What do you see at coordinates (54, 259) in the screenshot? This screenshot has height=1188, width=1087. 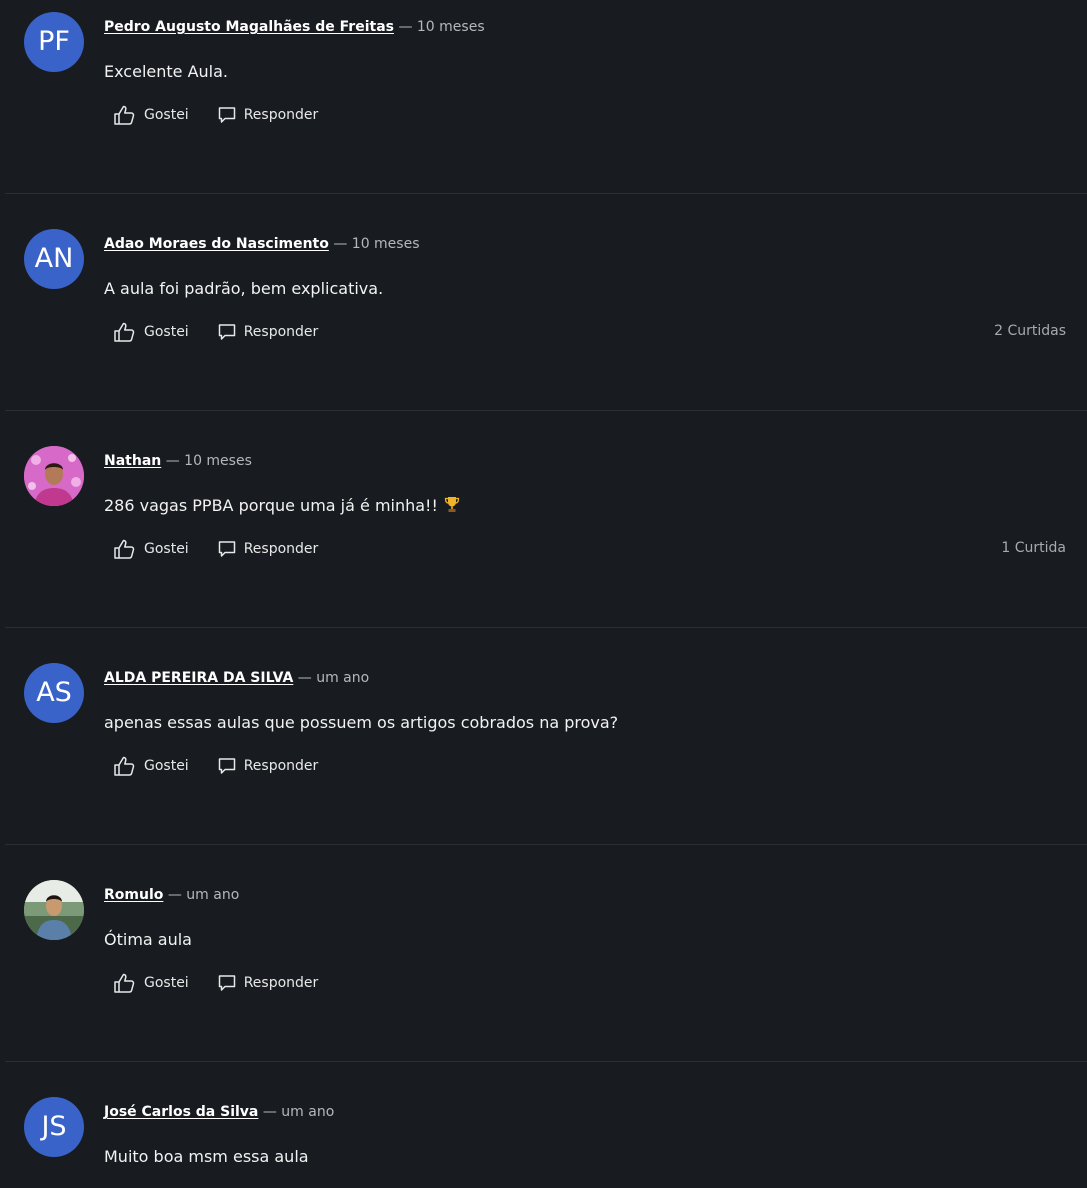 I see `avatar: AN` at bounding box center [54, 259].